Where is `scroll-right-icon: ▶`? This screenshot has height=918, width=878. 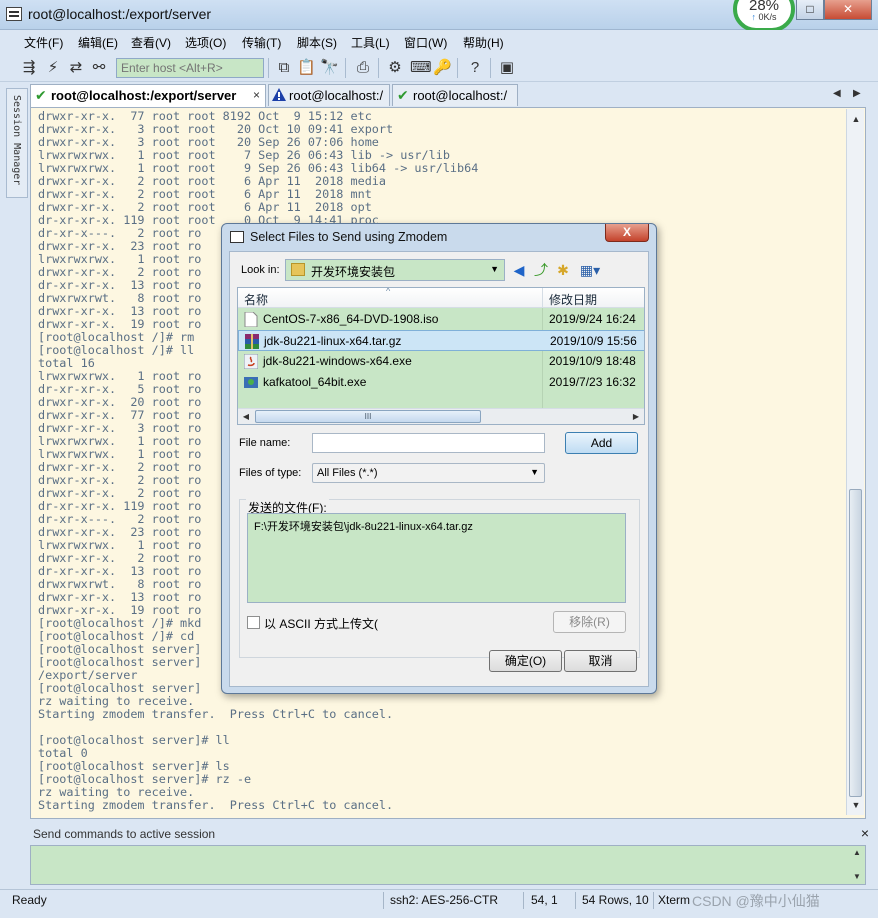
scroll-right-icon: ▶ is located at coordinates (636, 416).